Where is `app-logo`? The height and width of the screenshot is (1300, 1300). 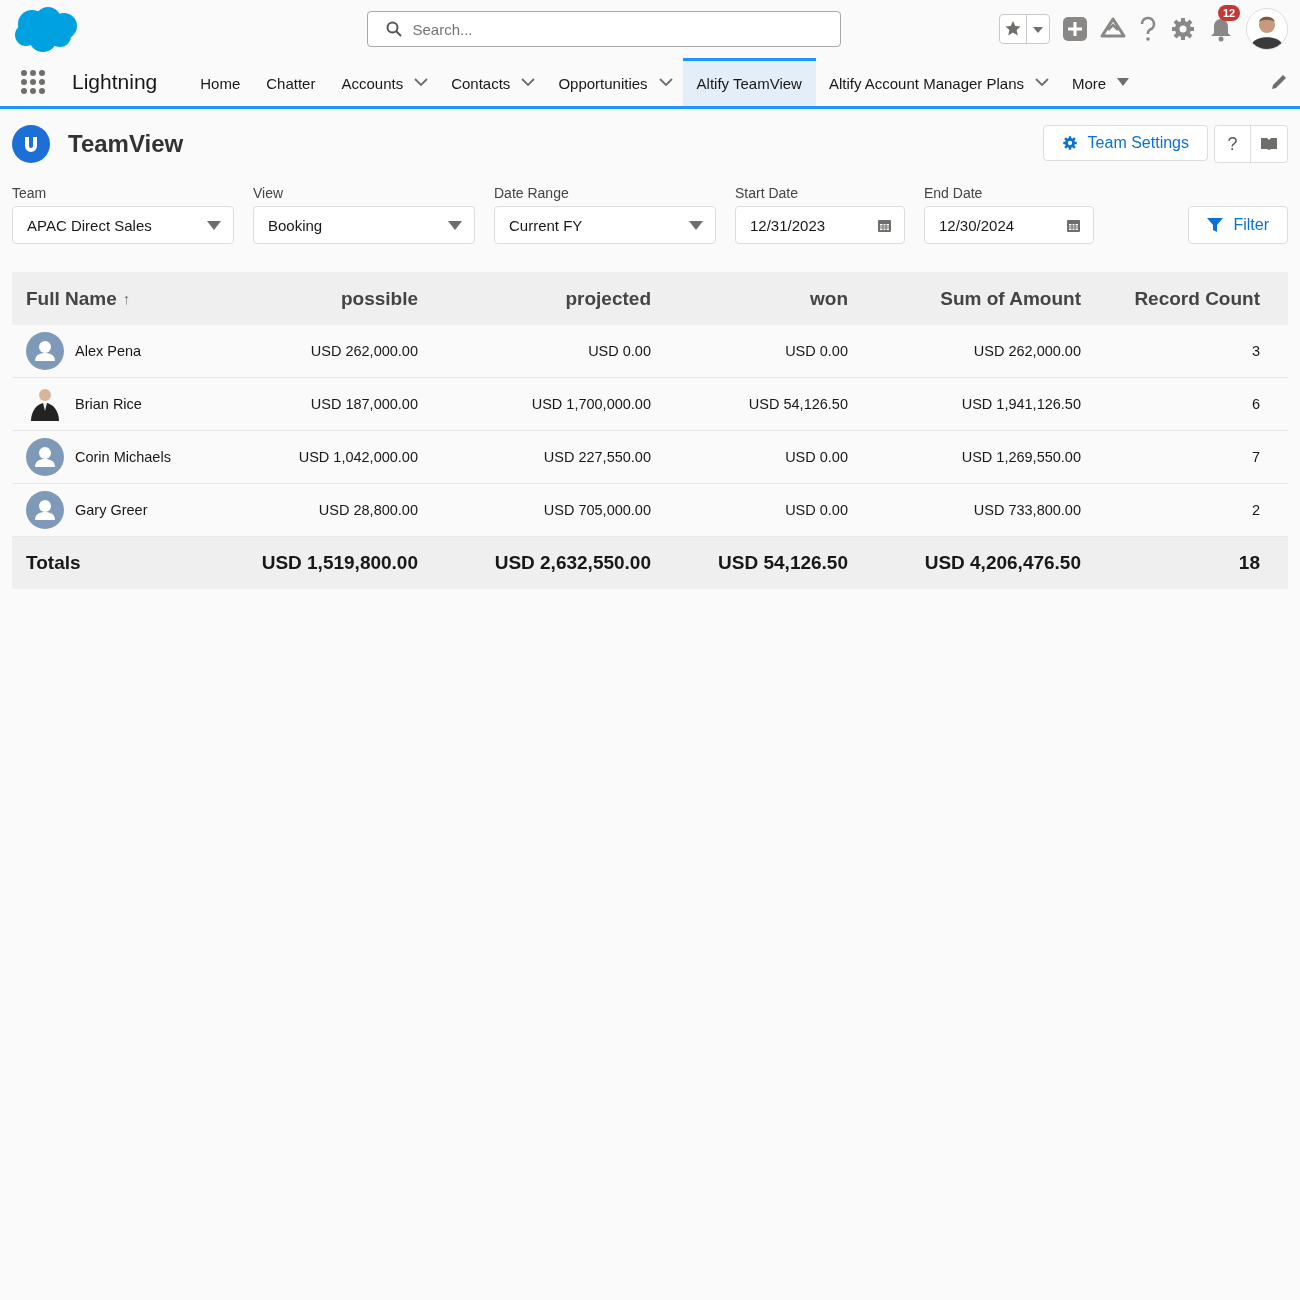 app-logo is located at coordinates (31, 144).